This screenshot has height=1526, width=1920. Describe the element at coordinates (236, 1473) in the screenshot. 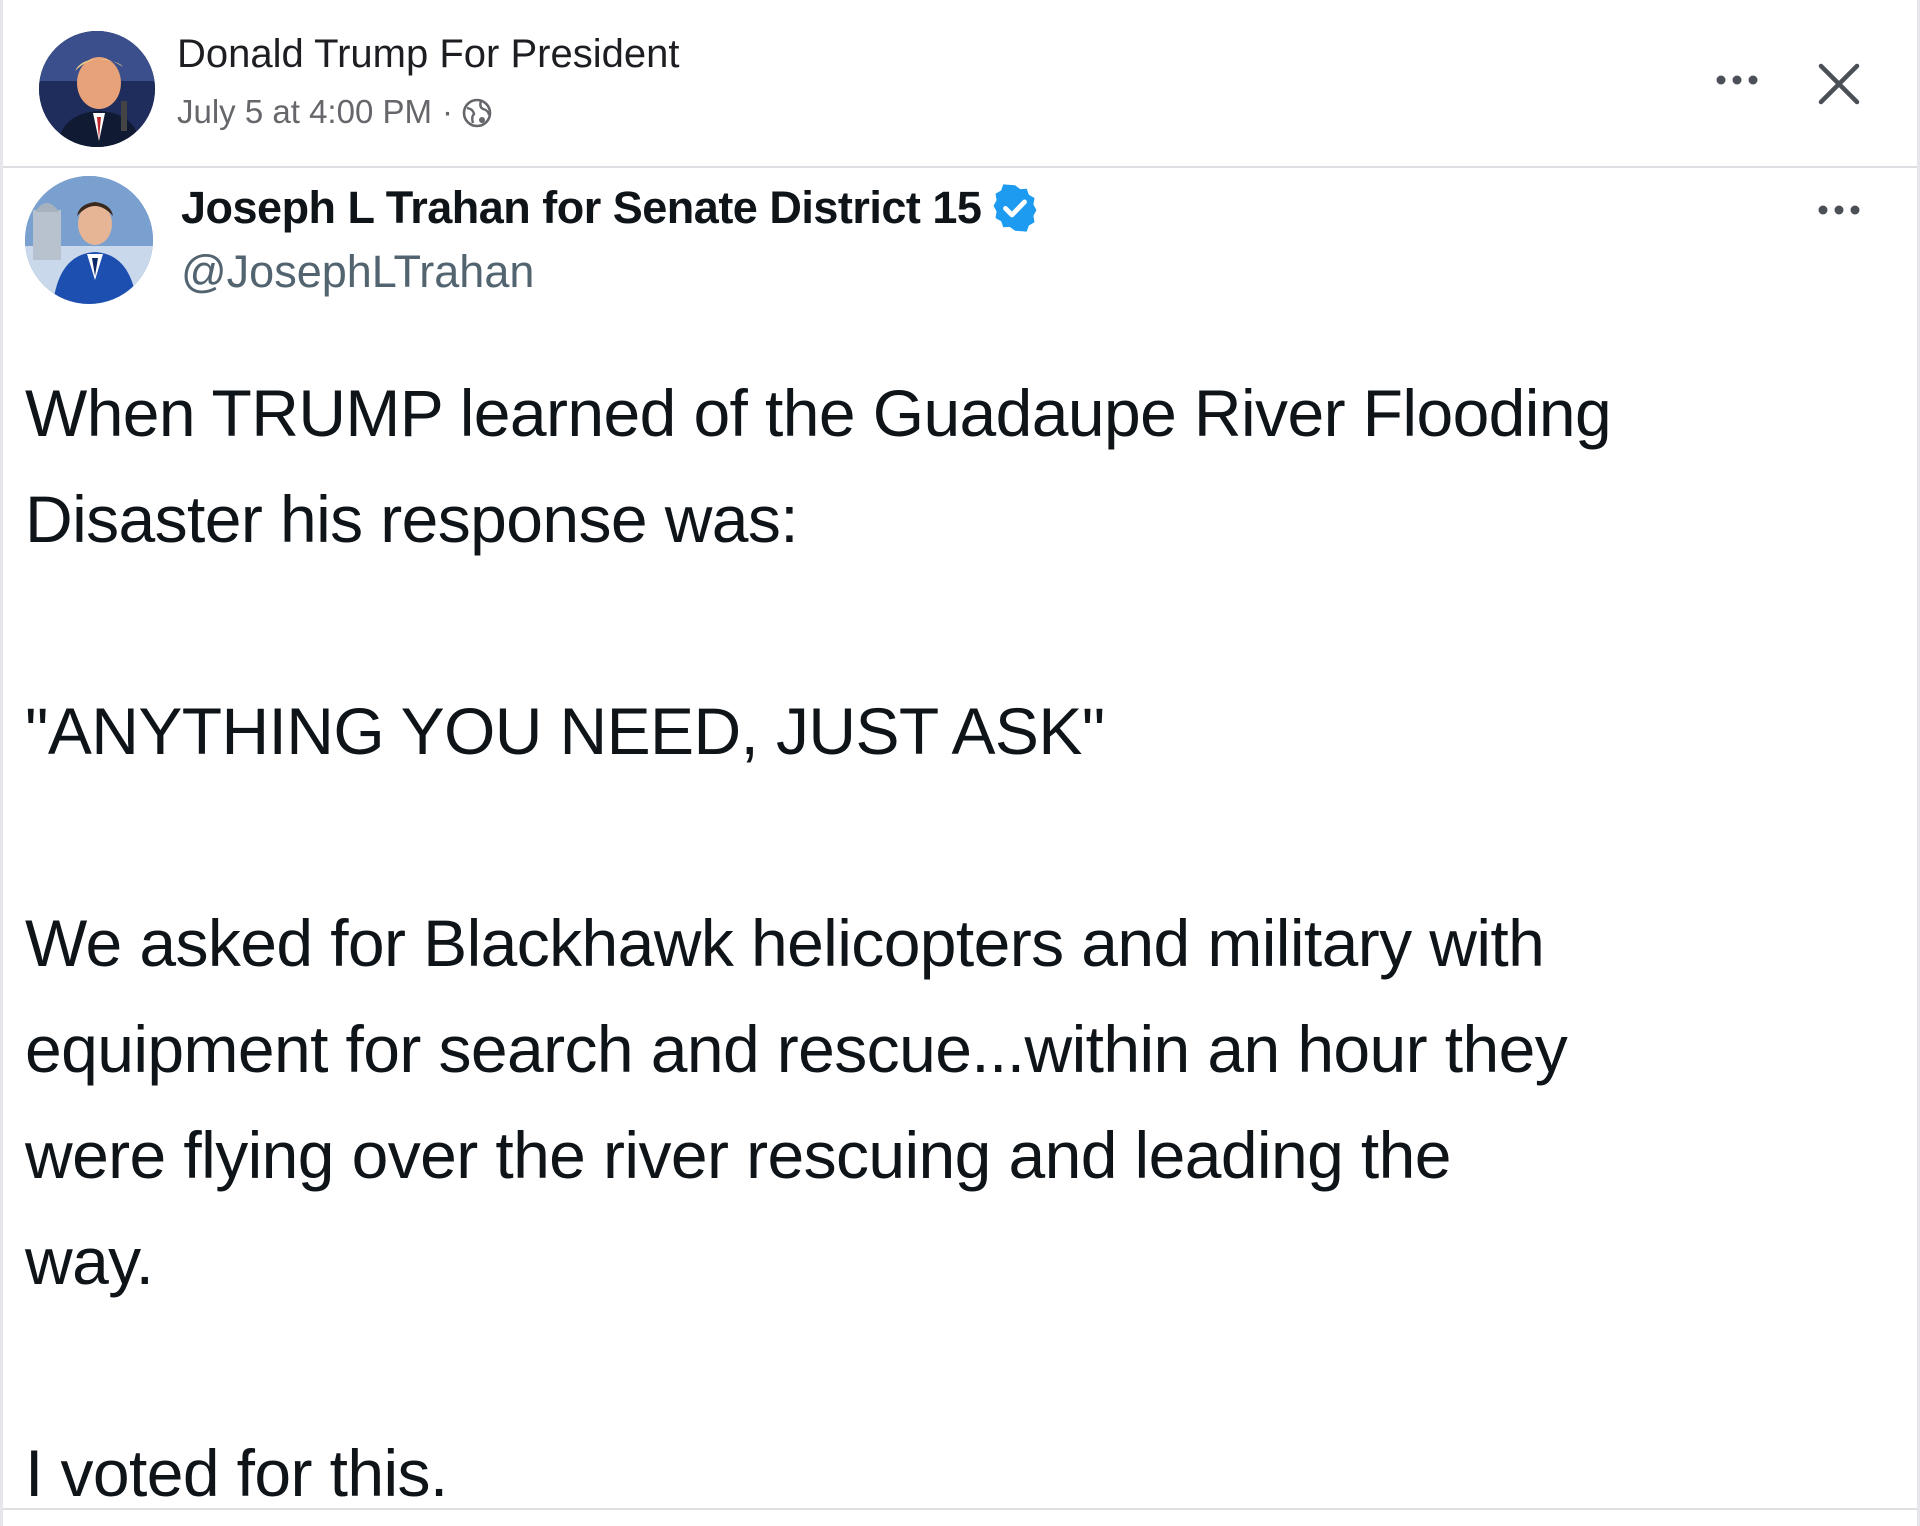

I see `tweet-line: I voted for this.` at that location.